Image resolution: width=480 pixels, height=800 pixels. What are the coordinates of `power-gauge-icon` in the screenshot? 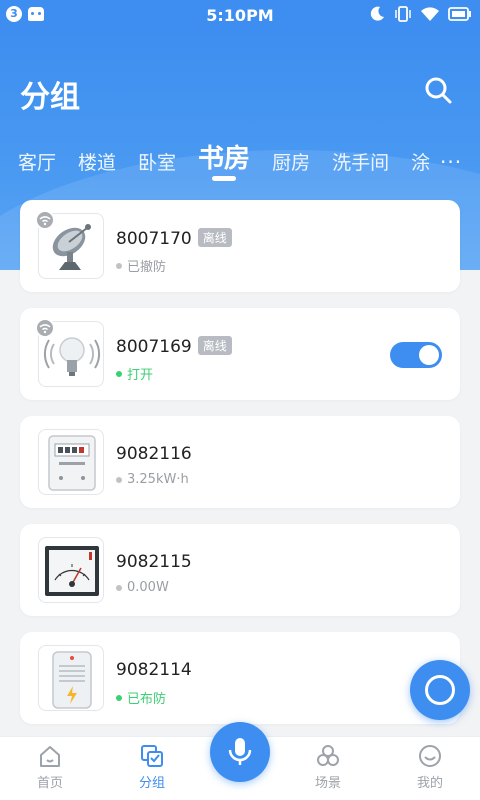 It's located at (71, 570).